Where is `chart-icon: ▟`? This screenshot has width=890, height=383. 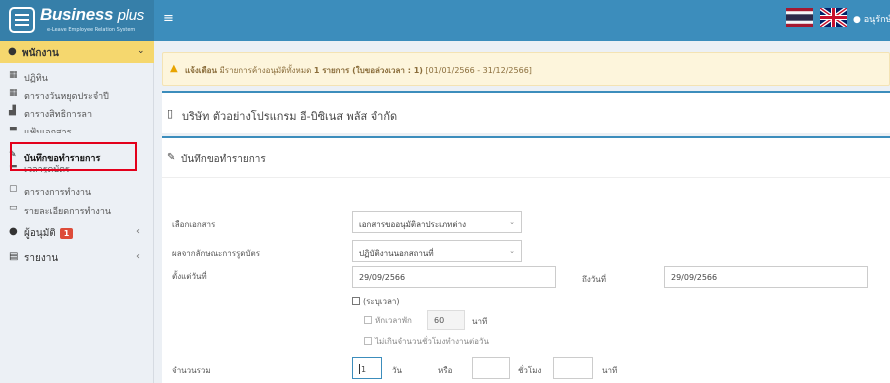
chart-icon: ▟ is located at coordinates (12, 111).